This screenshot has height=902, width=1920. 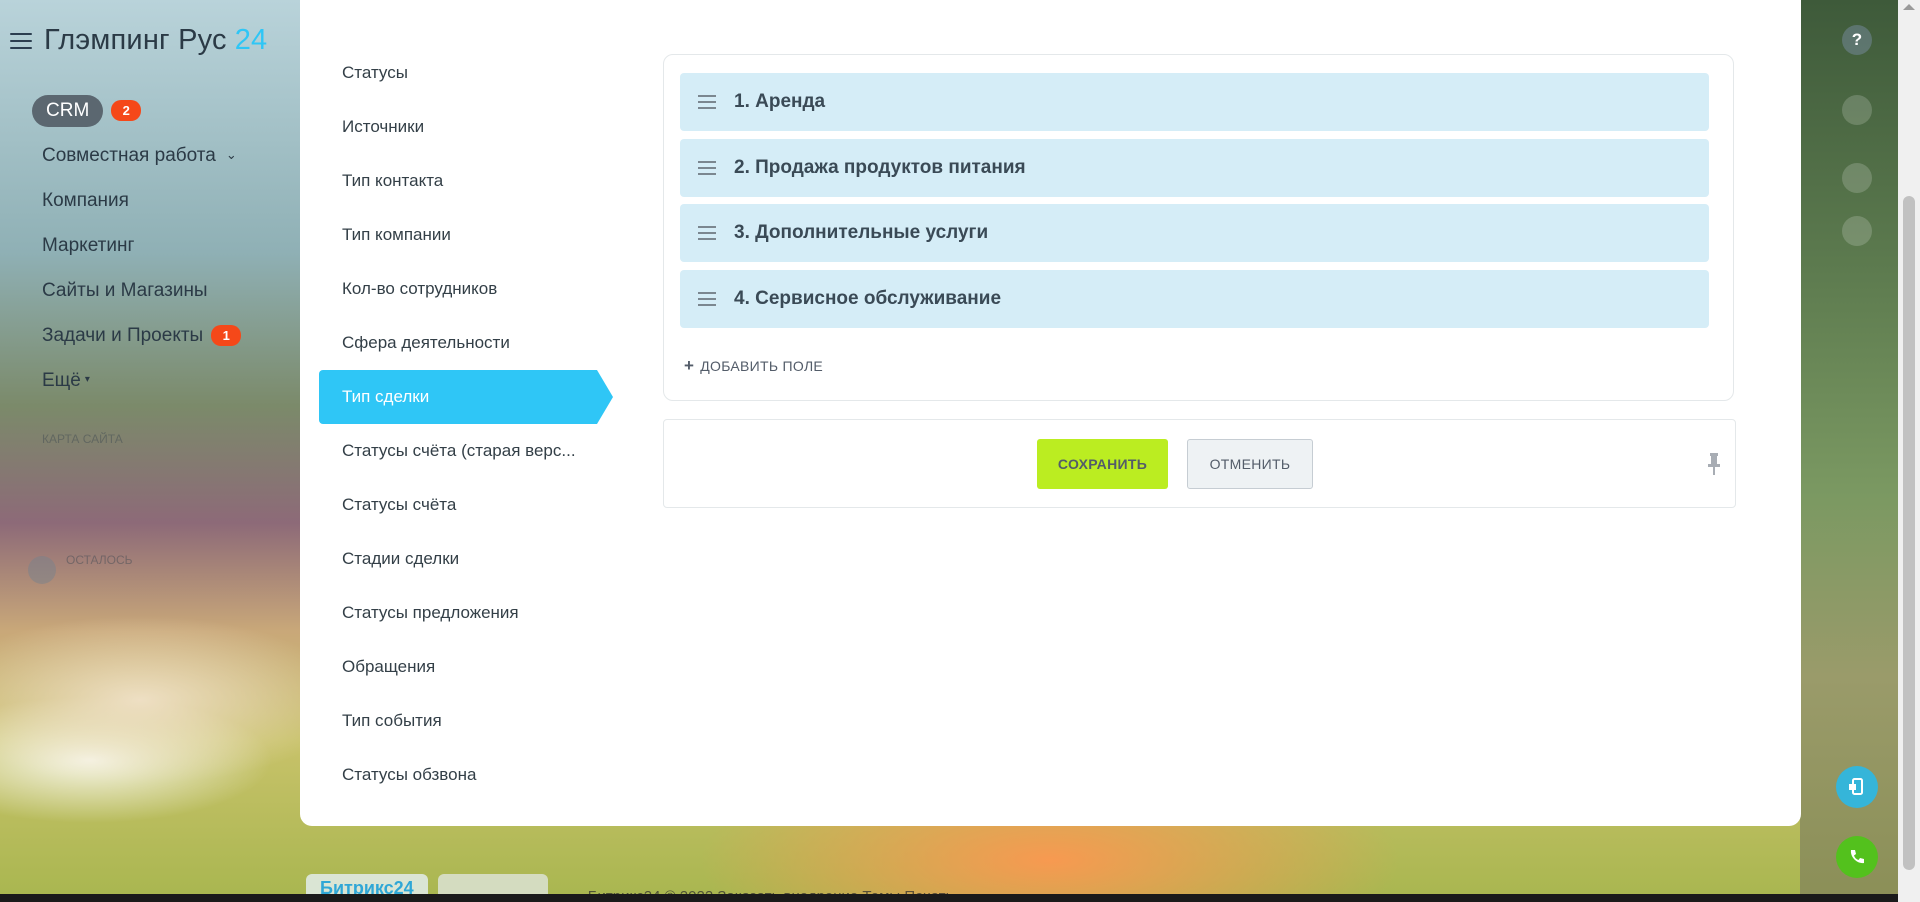 What do you see at coordinates (1102, 464) in the screenshot?
I see `save-button: СОХРАНИТЬ` at bounding box center [1102, 464].